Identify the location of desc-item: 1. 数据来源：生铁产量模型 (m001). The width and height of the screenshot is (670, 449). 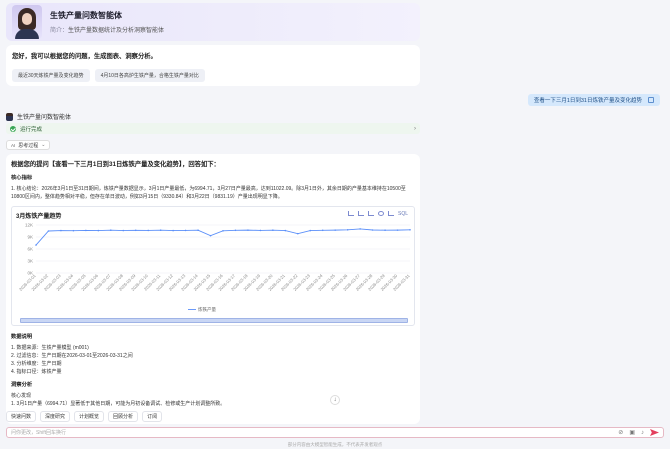
(50, 347).